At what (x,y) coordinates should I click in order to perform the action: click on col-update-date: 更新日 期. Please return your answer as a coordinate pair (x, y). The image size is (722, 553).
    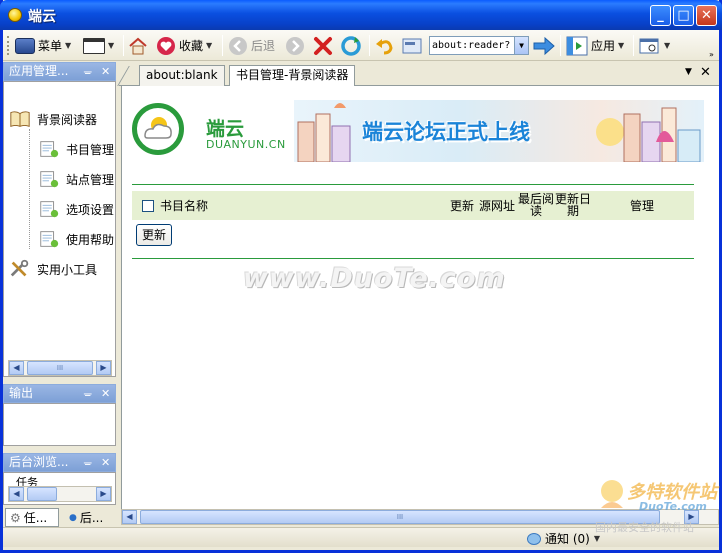
    Looking at the image, I should click on (573, 205).